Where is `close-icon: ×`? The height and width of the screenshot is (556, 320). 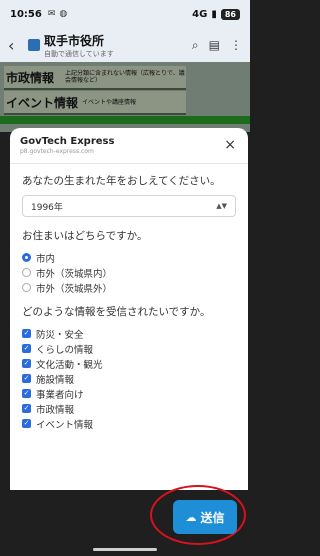
close-icon: × is located at coordinates (230, 145).